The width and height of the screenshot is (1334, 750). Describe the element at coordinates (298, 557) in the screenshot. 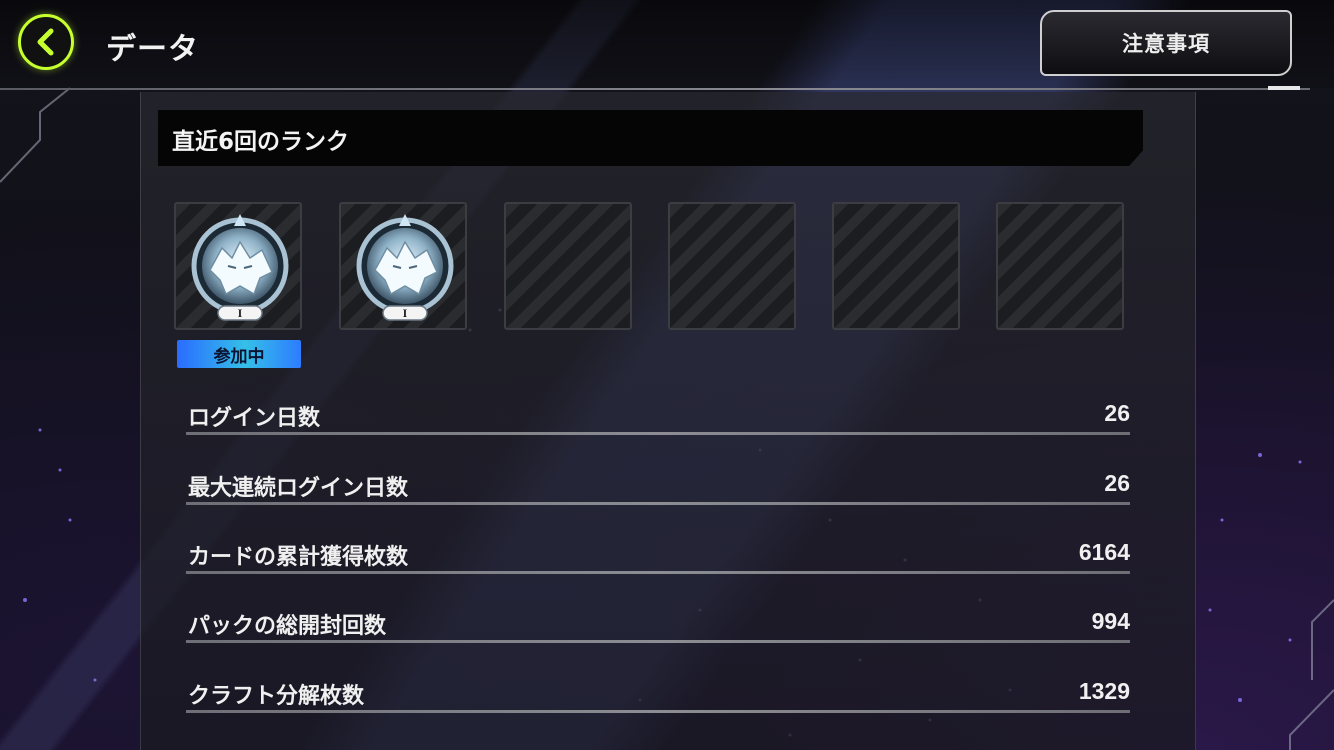

I see `stat-label: カードの累計獲得枚数` at that location.